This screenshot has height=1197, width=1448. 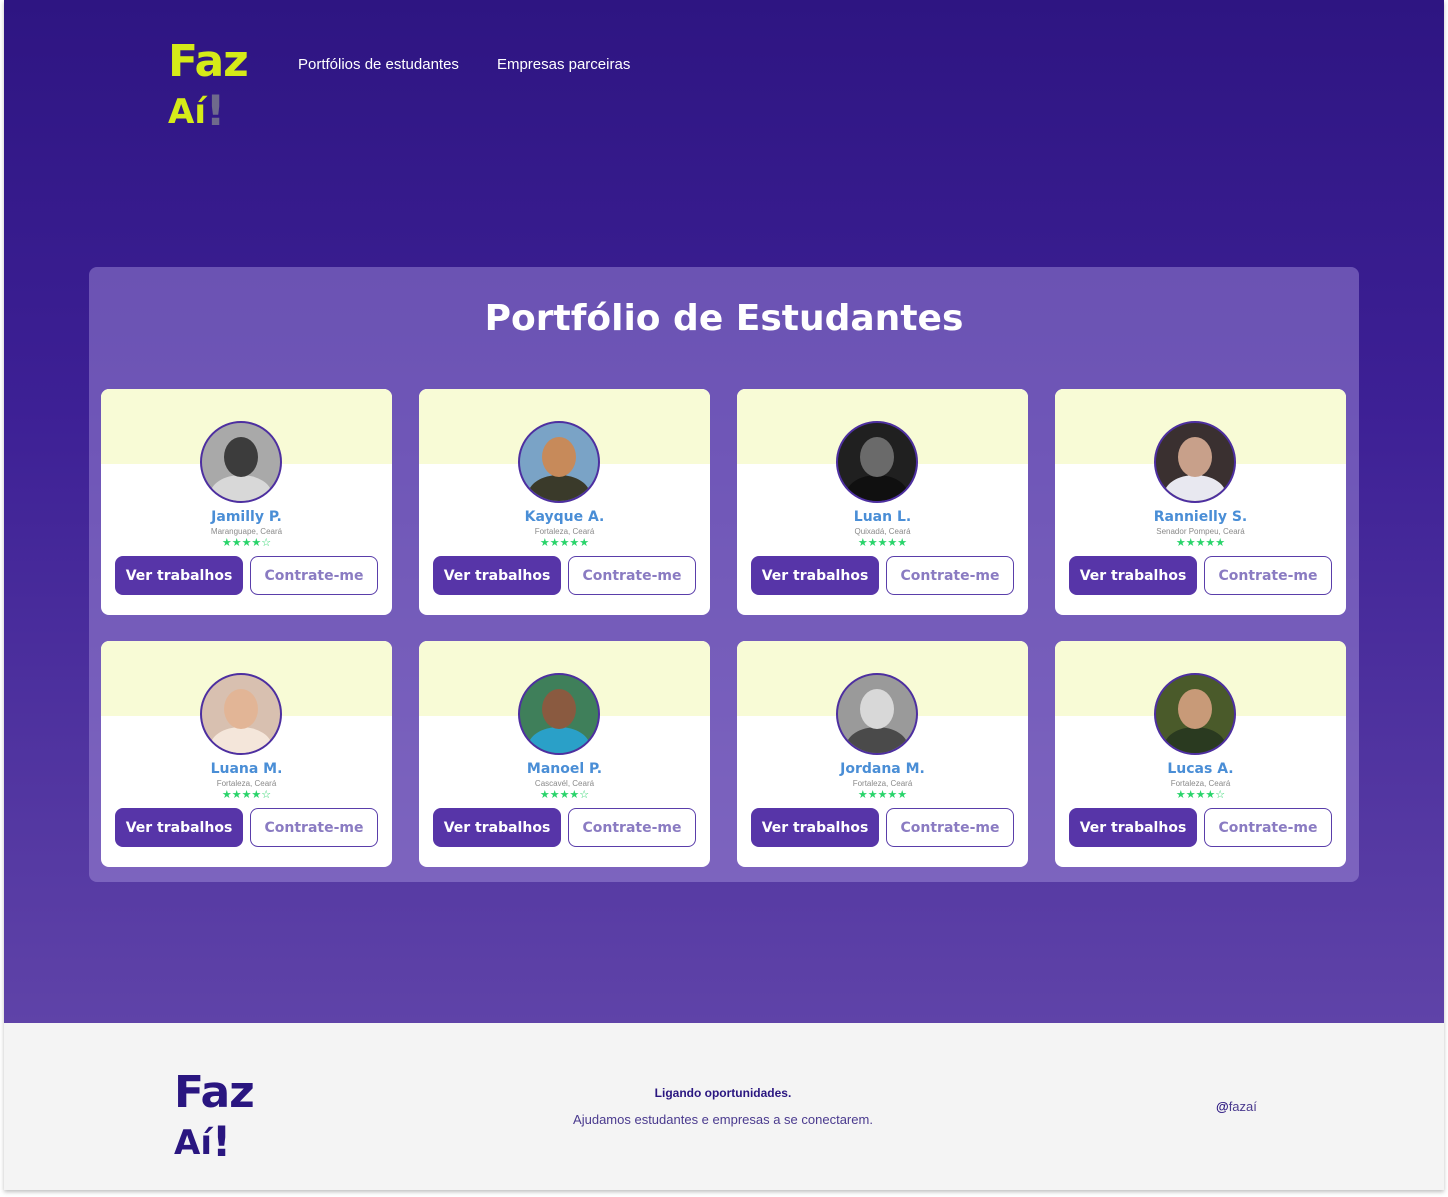 What do you see at coordinates (1200, 769) in the screenshot?
I see `student-name: Lucas A.` at bounding box center [1200, 769].